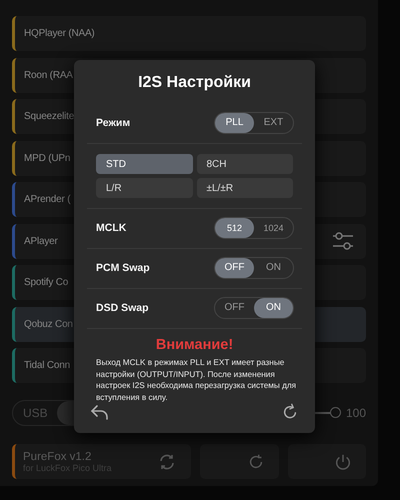 The width and height of the screenshot is (400, 500). Describe the element at coordinates (244, 164) in the screenshot. I see `format-option: 8CH` at that location.